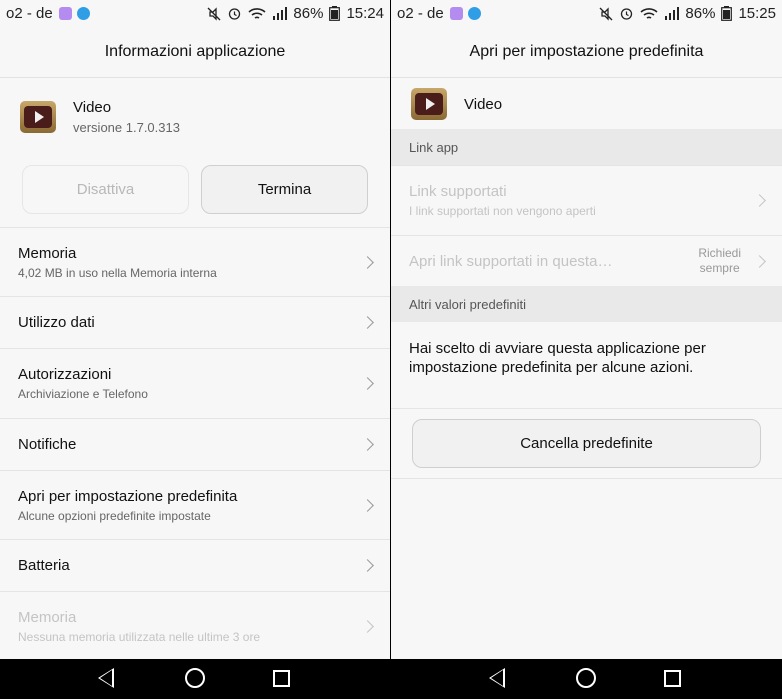 The image size is (782, 699). I want to click on row-subtitle: 4,02 MB in uso nella Memoria interna, so click(117, 272).